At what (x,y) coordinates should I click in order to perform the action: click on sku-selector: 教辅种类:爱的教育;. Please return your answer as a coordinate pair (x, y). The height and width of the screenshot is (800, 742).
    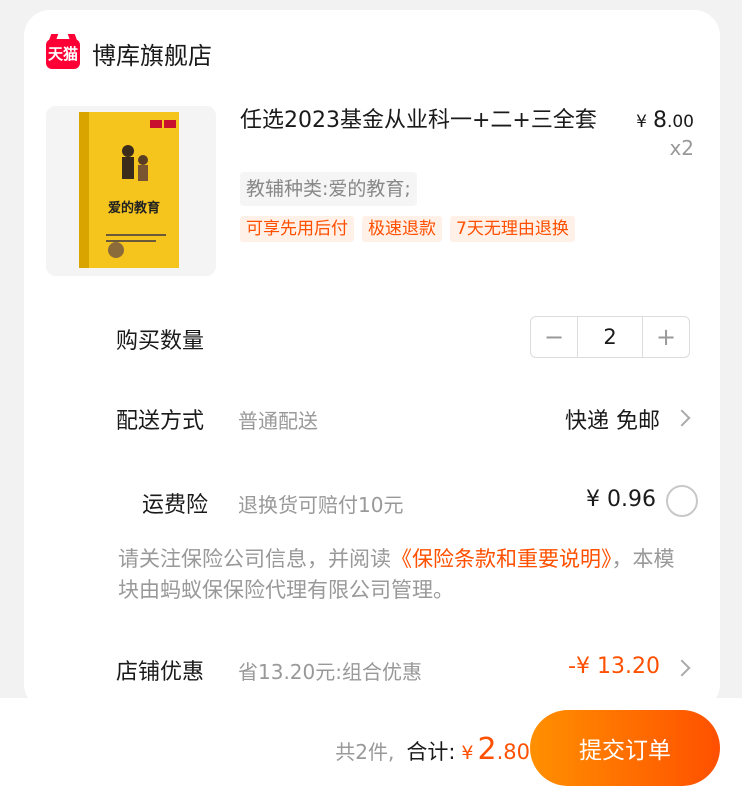
    Looking at the image, I should click on (328, 189).